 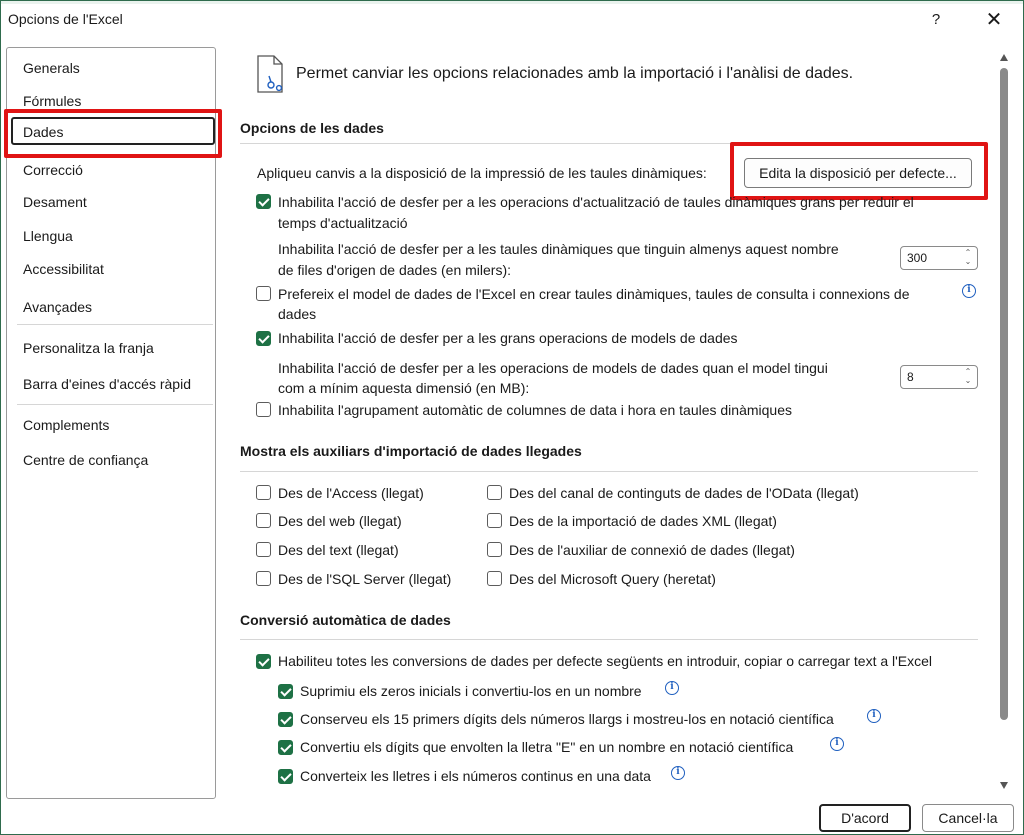 I want to click on nav-item-dades: Dades, so click(x=113, y=131).